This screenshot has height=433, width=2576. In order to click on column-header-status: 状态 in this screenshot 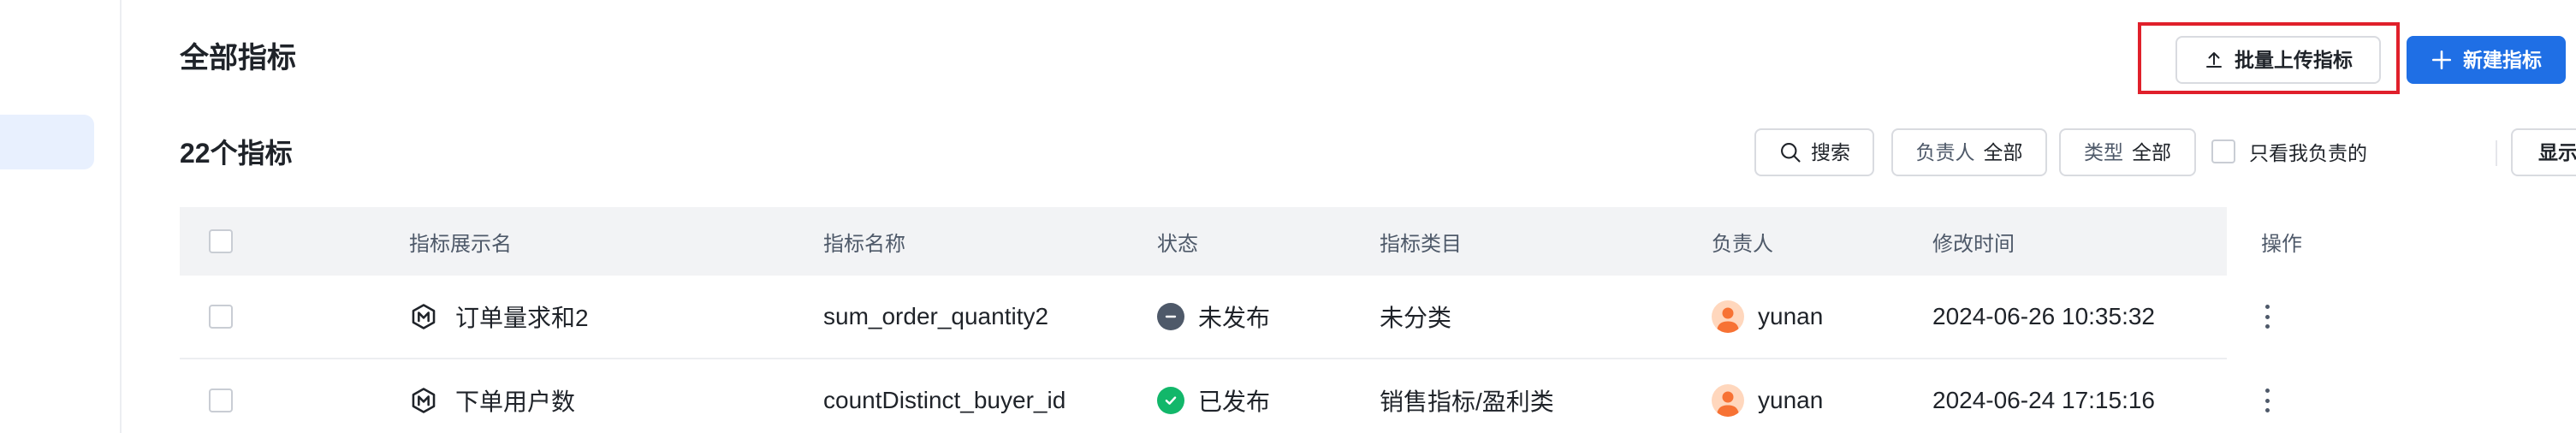, I will do `click(1177, 241)`.